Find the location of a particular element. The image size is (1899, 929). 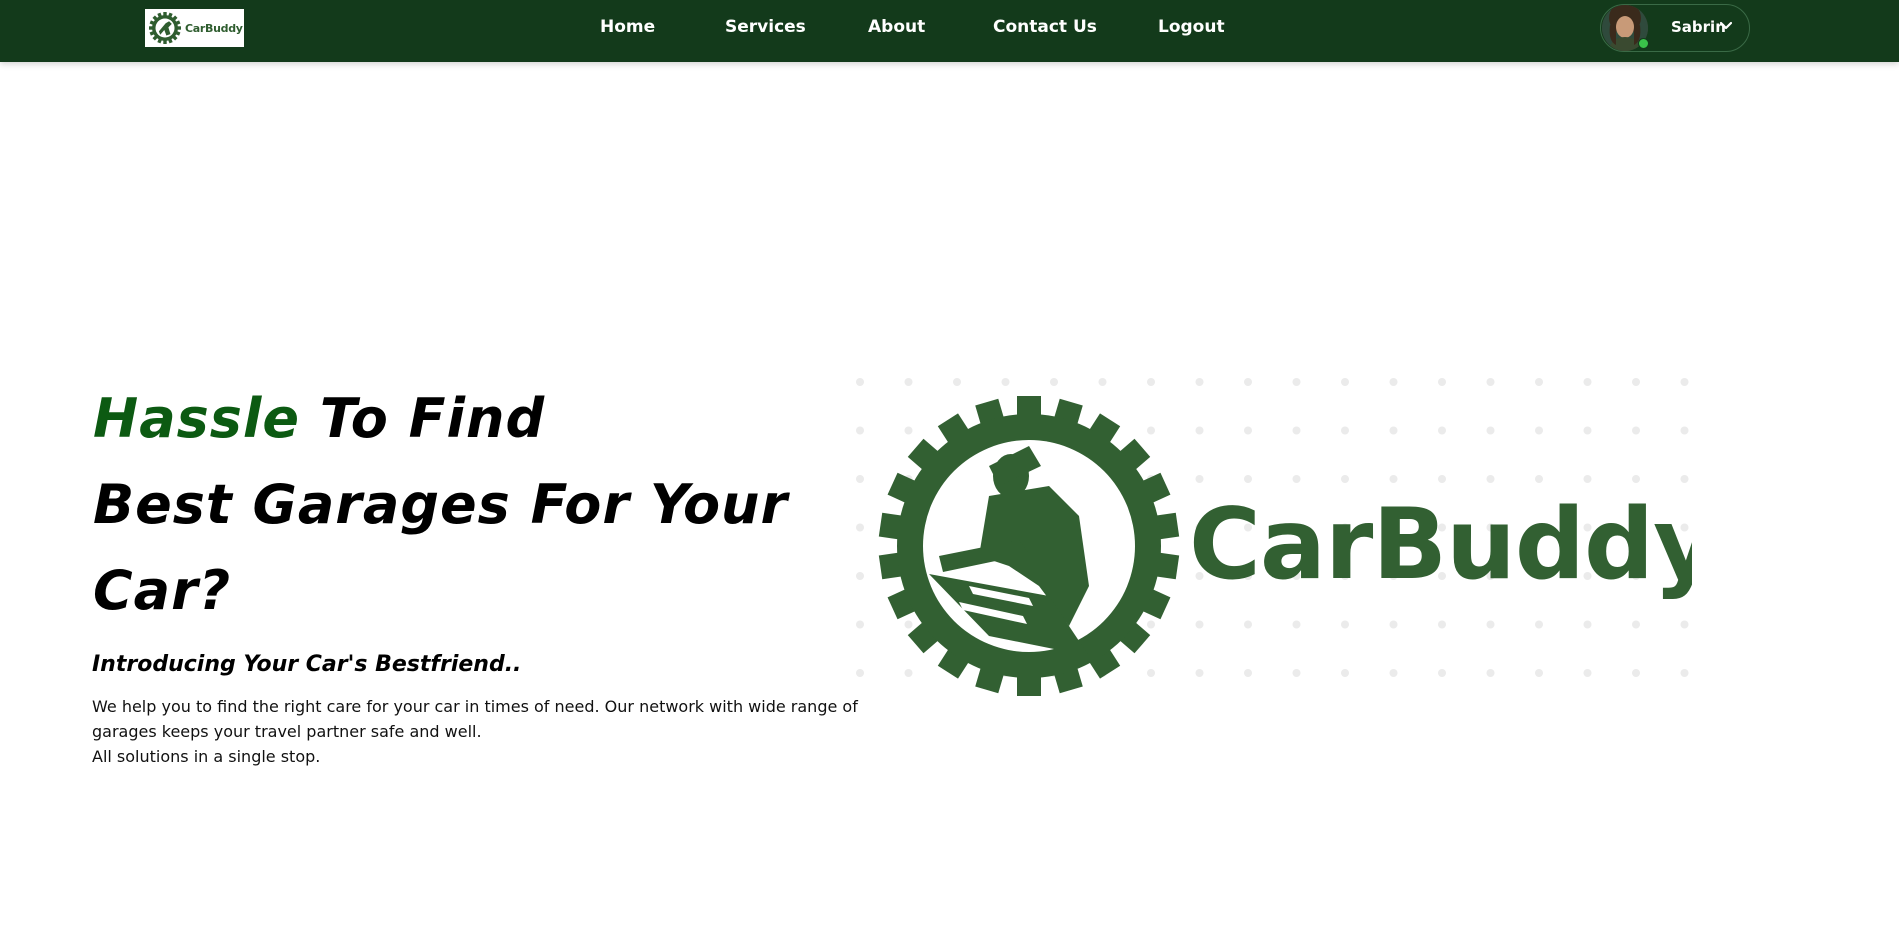

hero-title-line1: To Find is located at coordinates (423, 418).